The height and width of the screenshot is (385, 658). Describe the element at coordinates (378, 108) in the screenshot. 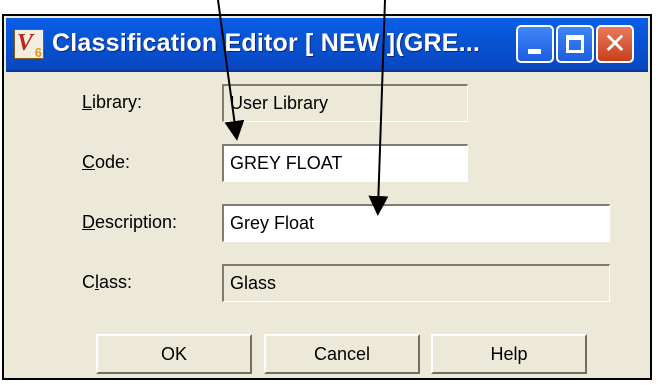

I see `annotation-arrow-description` at that location.